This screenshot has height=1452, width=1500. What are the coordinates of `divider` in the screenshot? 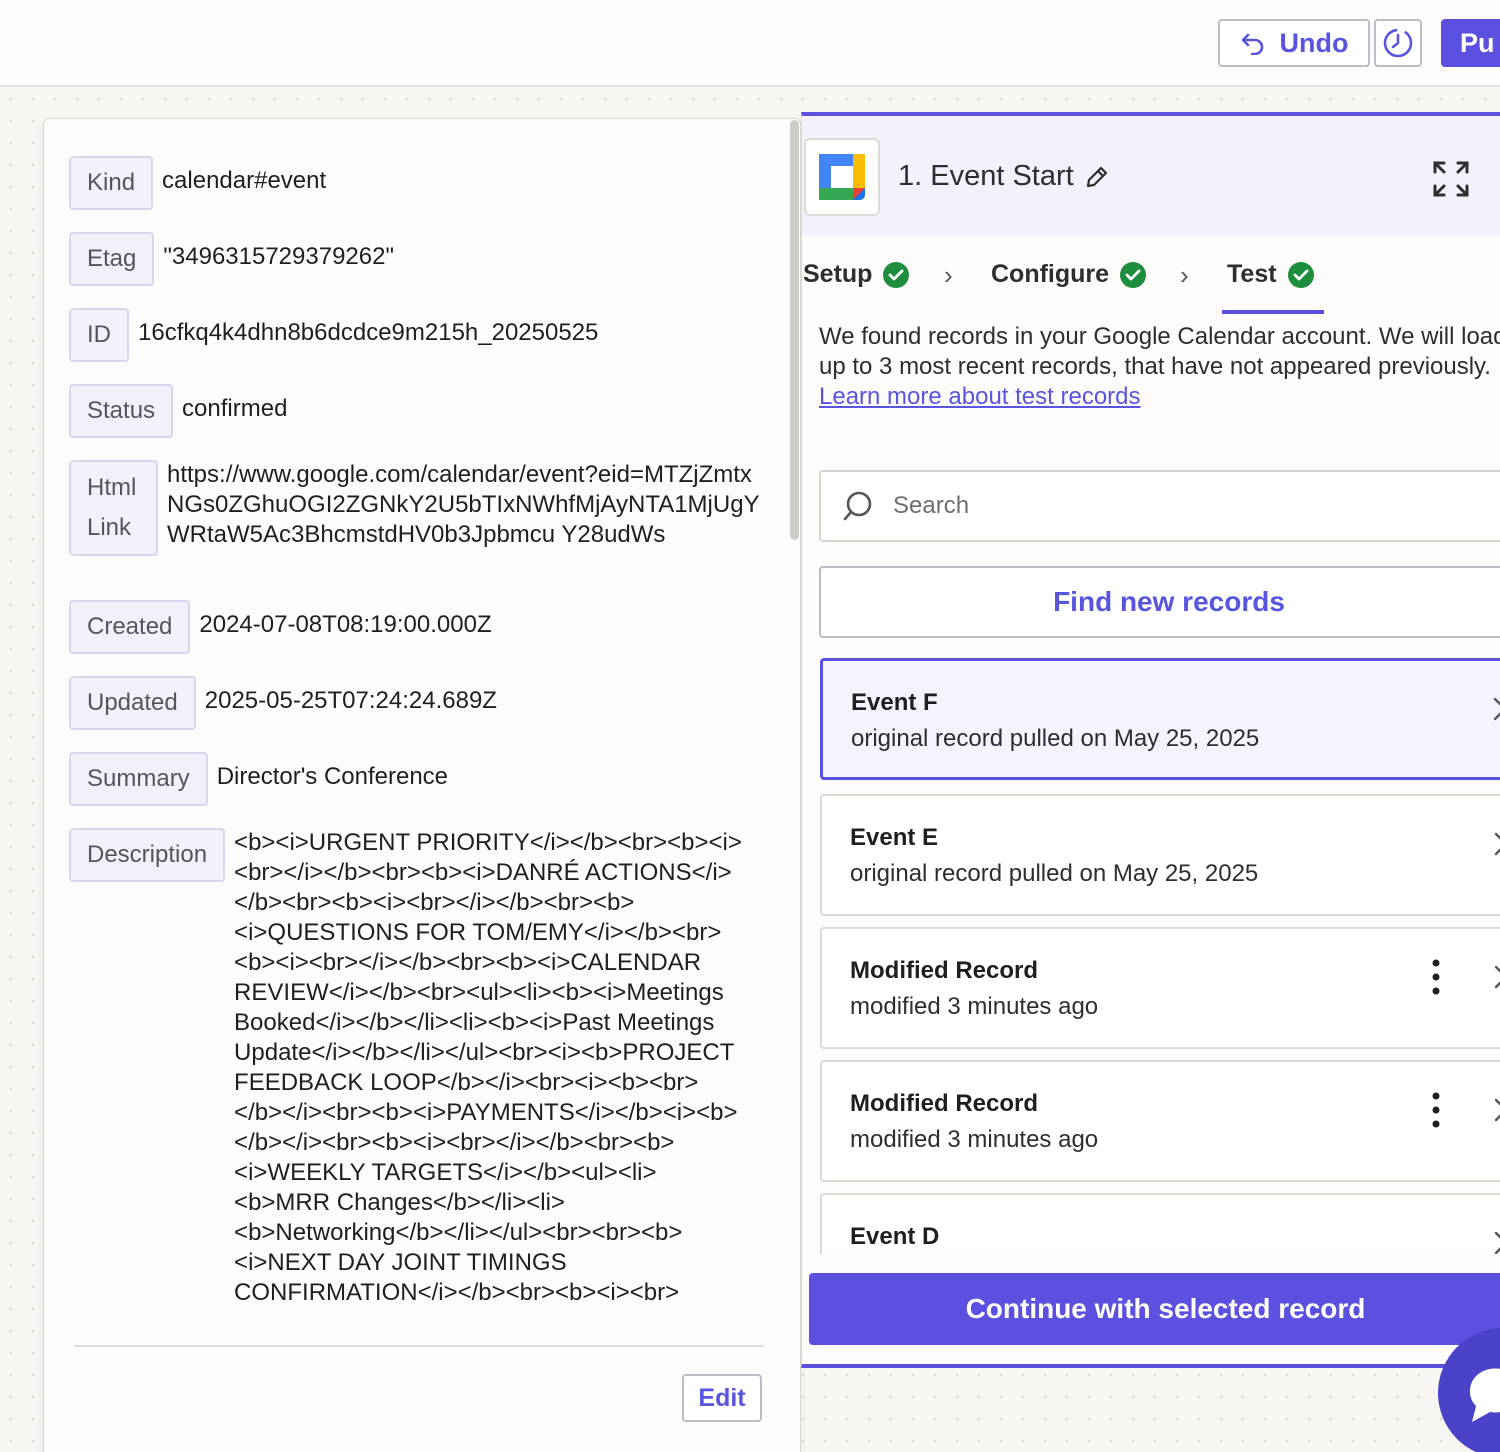 It's located at (419, 1346).